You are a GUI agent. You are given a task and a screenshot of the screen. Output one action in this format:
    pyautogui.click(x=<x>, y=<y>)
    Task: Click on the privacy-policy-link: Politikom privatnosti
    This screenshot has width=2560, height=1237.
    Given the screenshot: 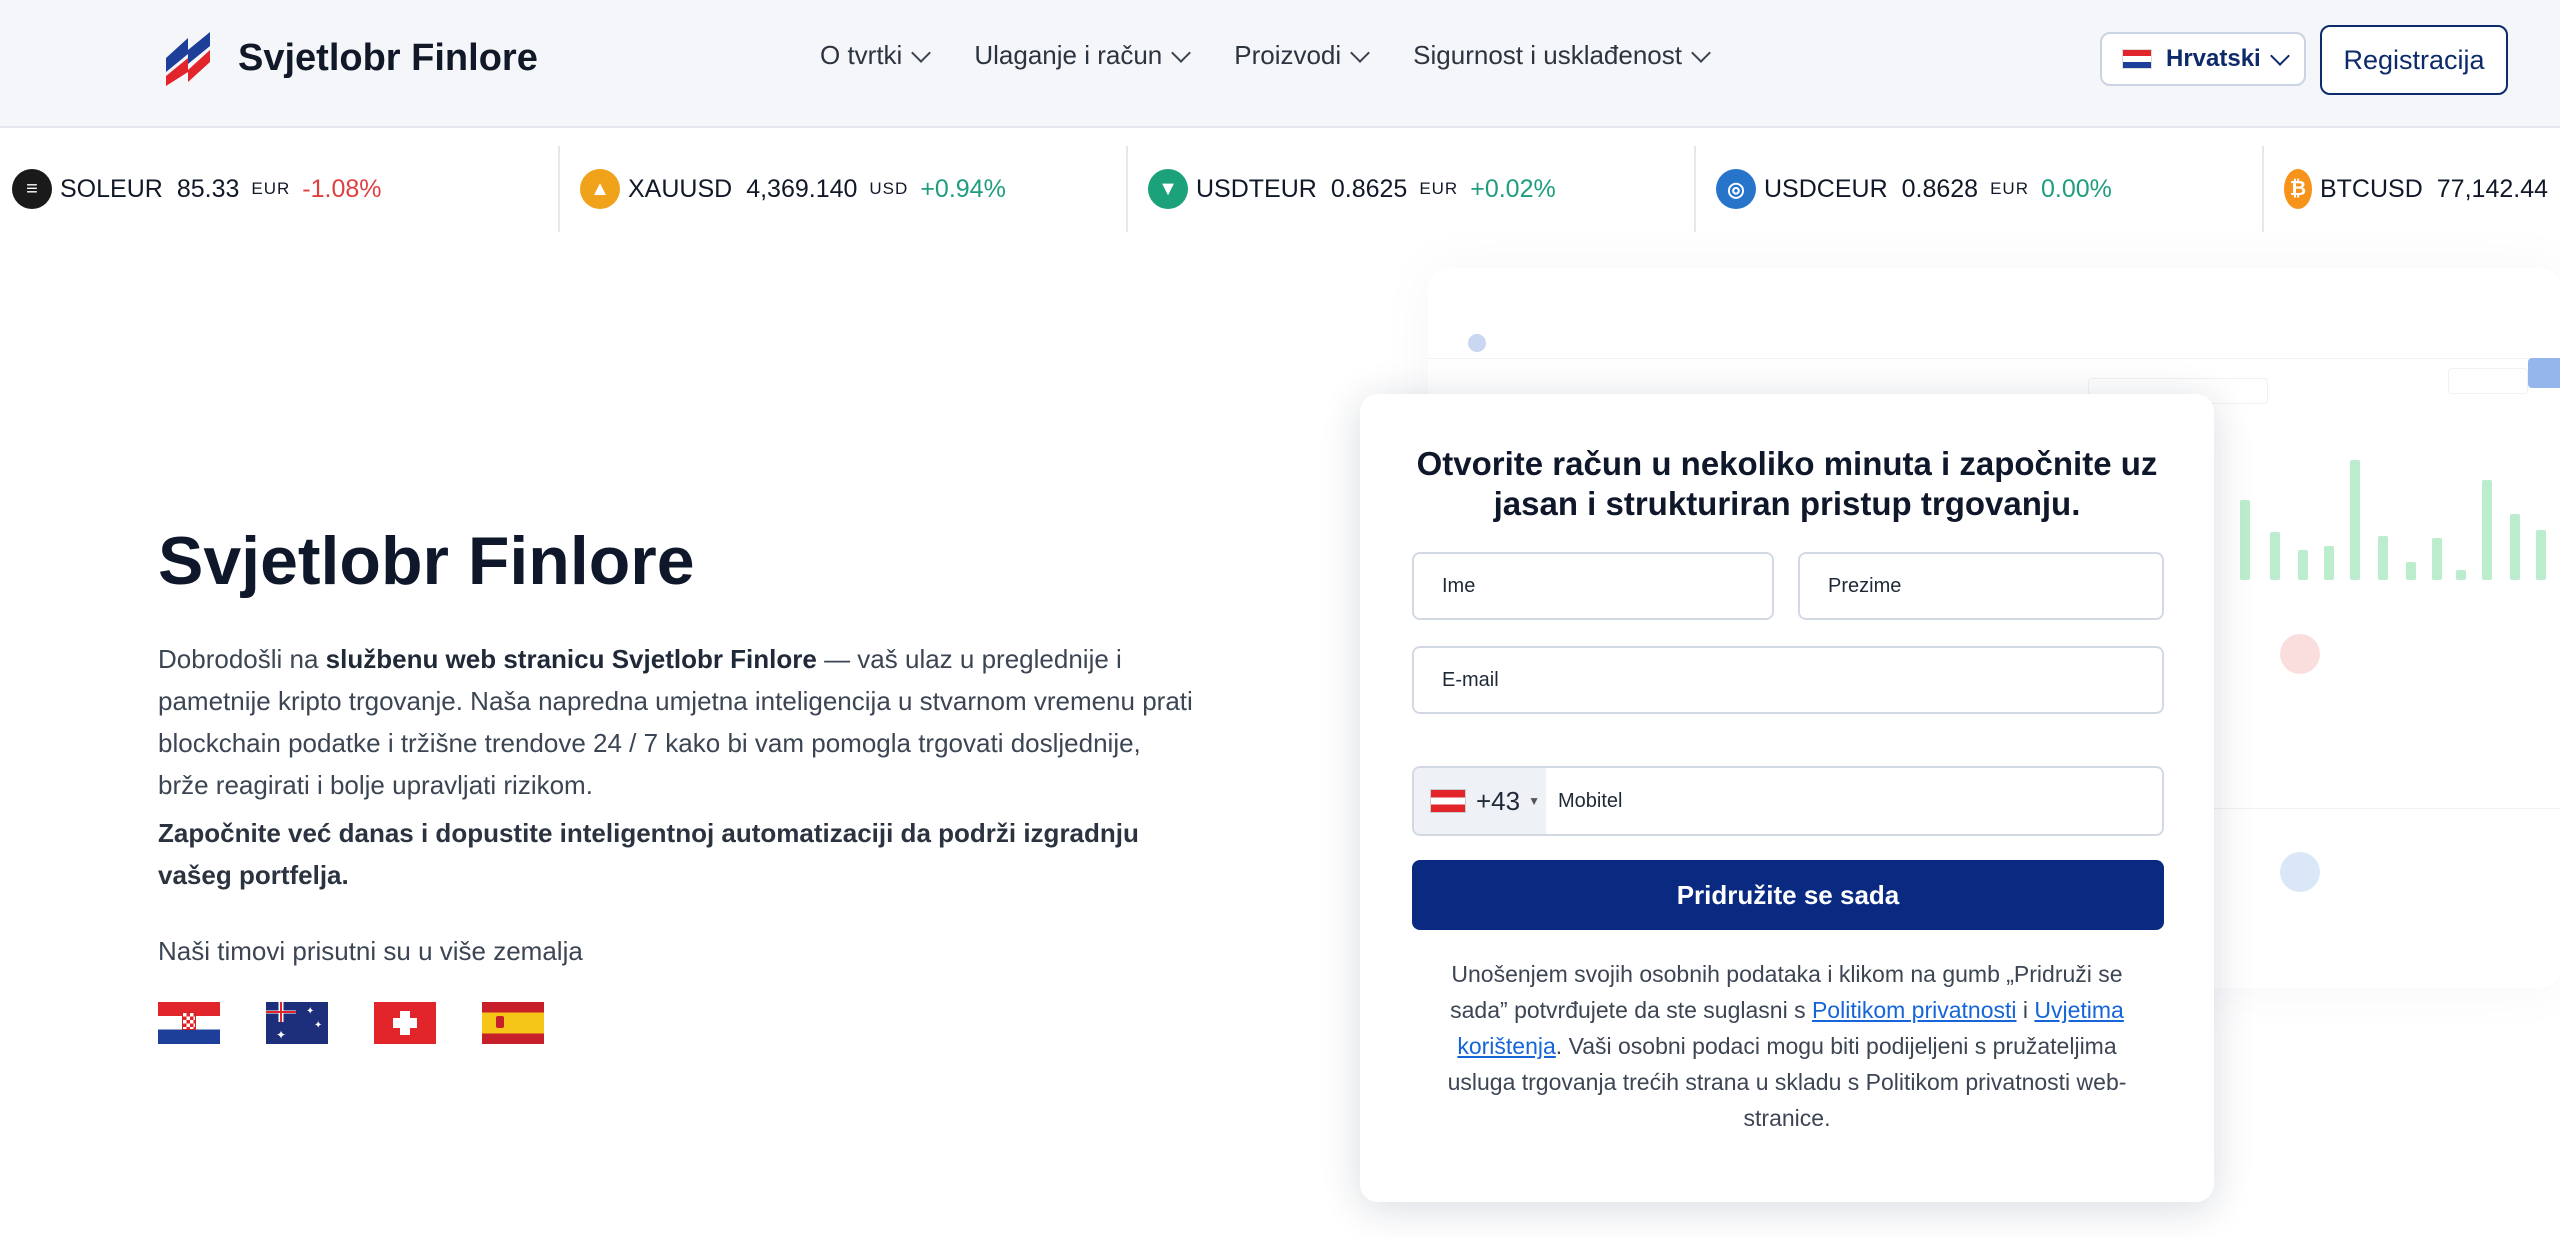 What is the action you would take?
    pyautogui.click(x=1914, y=1010)
    